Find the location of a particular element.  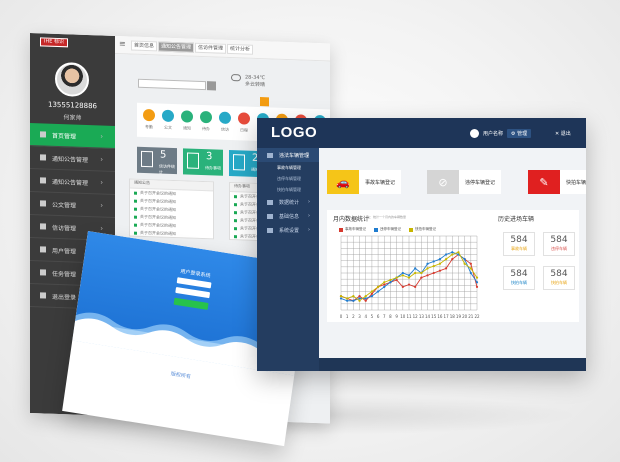

user-name: 何家帅 is located at coordinates (72, 118).